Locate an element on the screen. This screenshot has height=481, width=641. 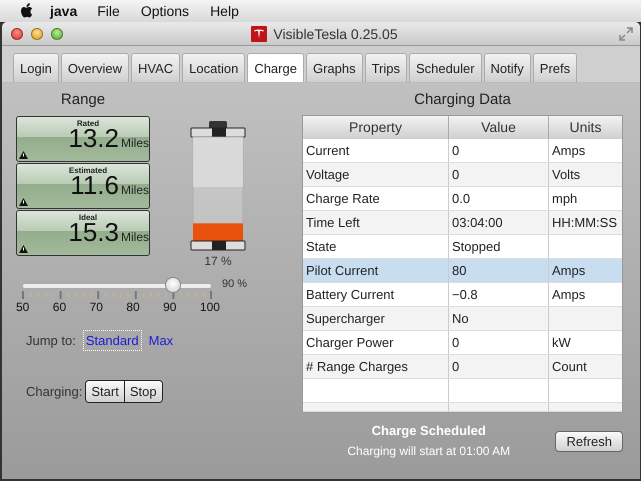
tab: Location is located at coordinates (214, 67).